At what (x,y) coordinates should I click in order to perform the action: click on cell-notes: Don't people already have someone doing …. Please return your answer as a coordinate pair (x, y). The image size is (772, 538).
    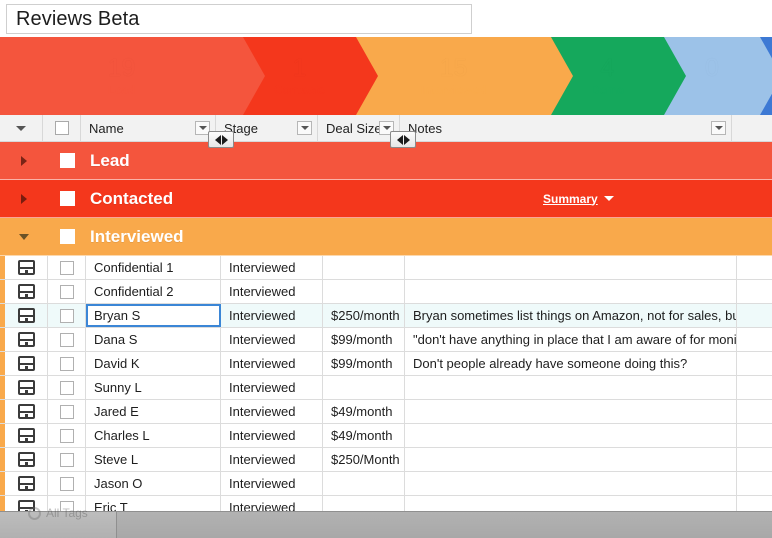
    Looking at the image, I should click on (571, 363).